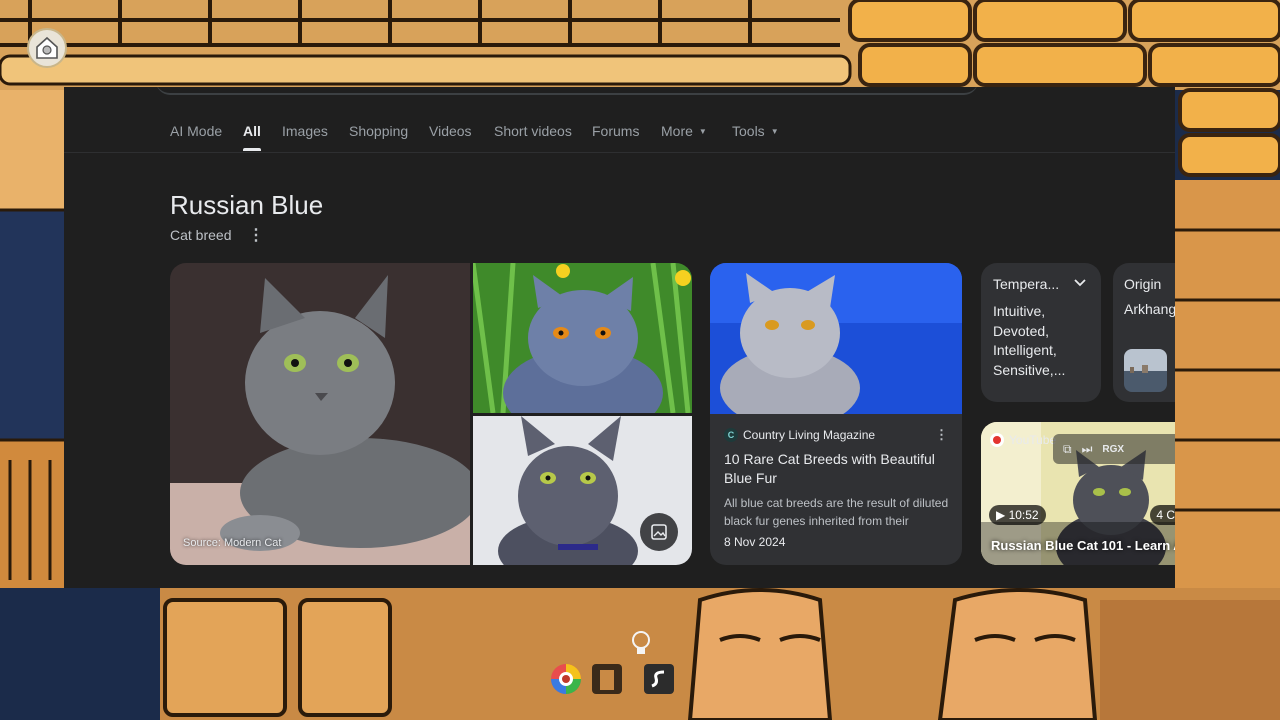 The width and height of the screenshot is (1280, 720). I want to click on video-controls: ⧉ ⏭ RGX, so click(1114, 449).